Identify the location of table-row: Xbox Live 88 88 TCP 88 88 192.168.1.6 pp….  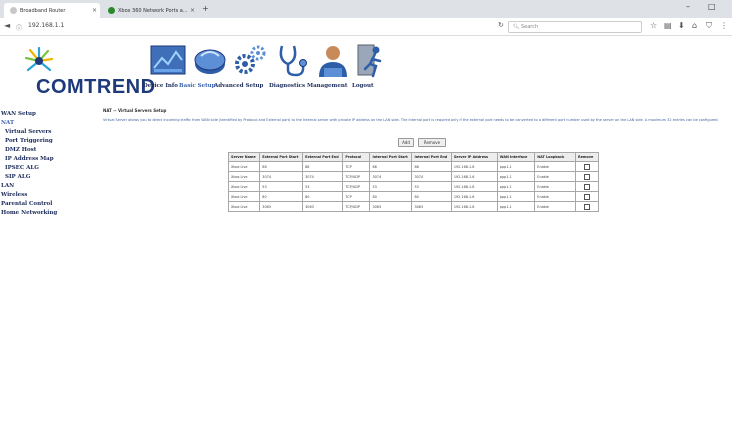
(413, 166).